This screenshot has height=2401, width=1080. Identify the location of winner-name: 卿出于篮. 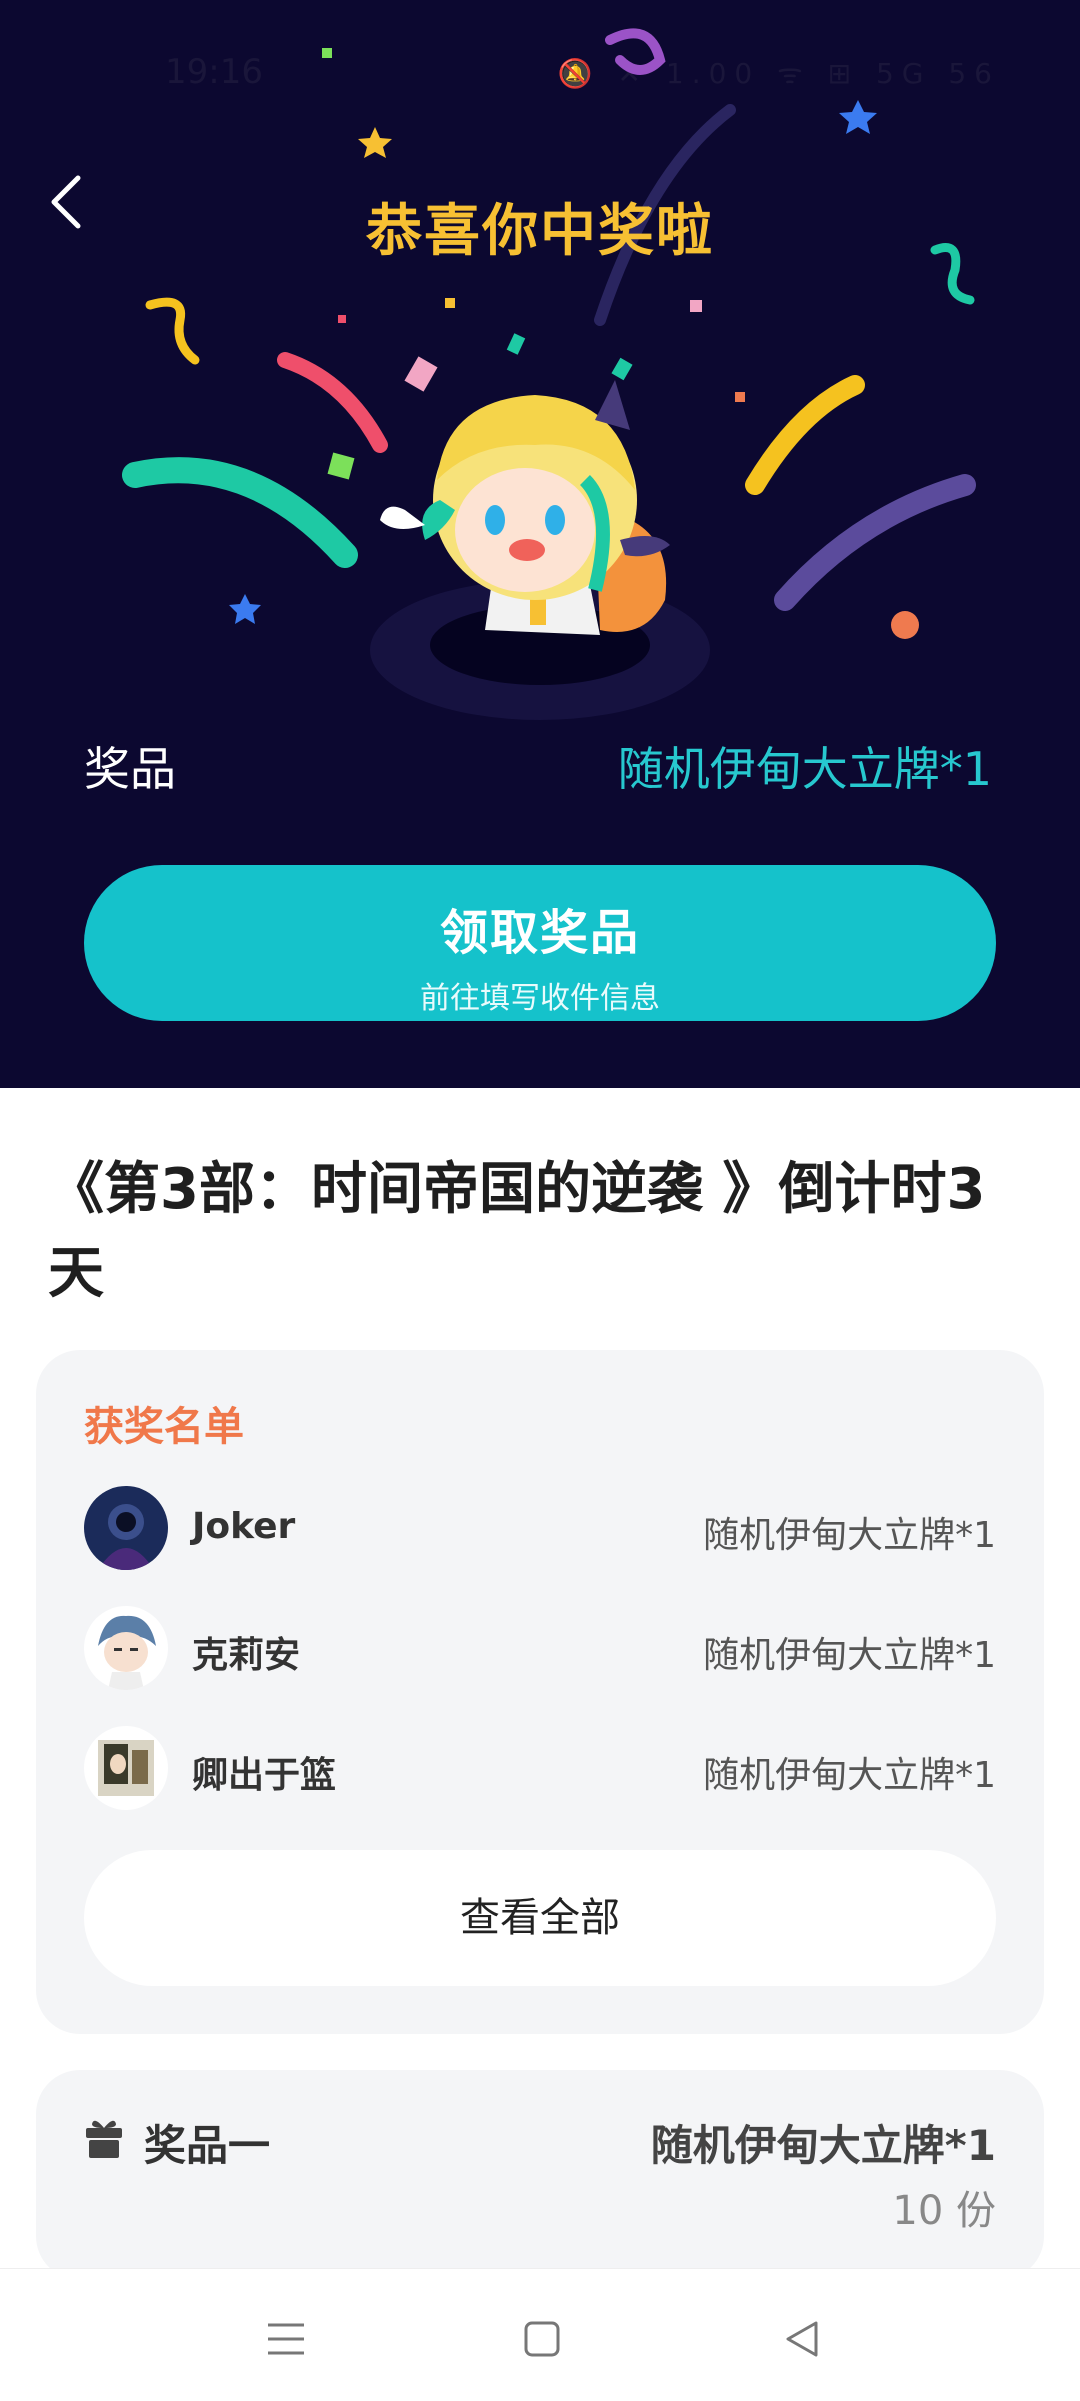
(264, 1775).